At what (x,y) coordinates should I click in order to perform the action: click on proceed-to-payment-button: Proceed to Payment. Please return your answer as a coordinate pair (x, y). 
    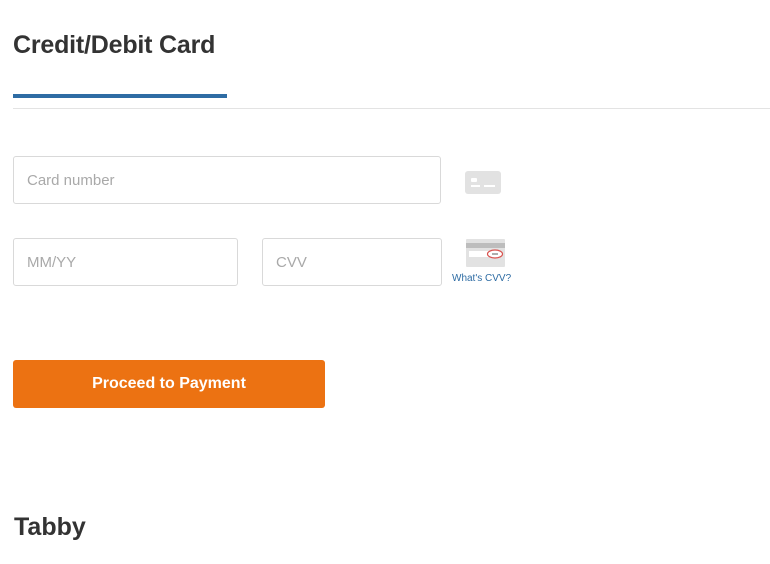
    Looking at the image, I should click on (169, 384).